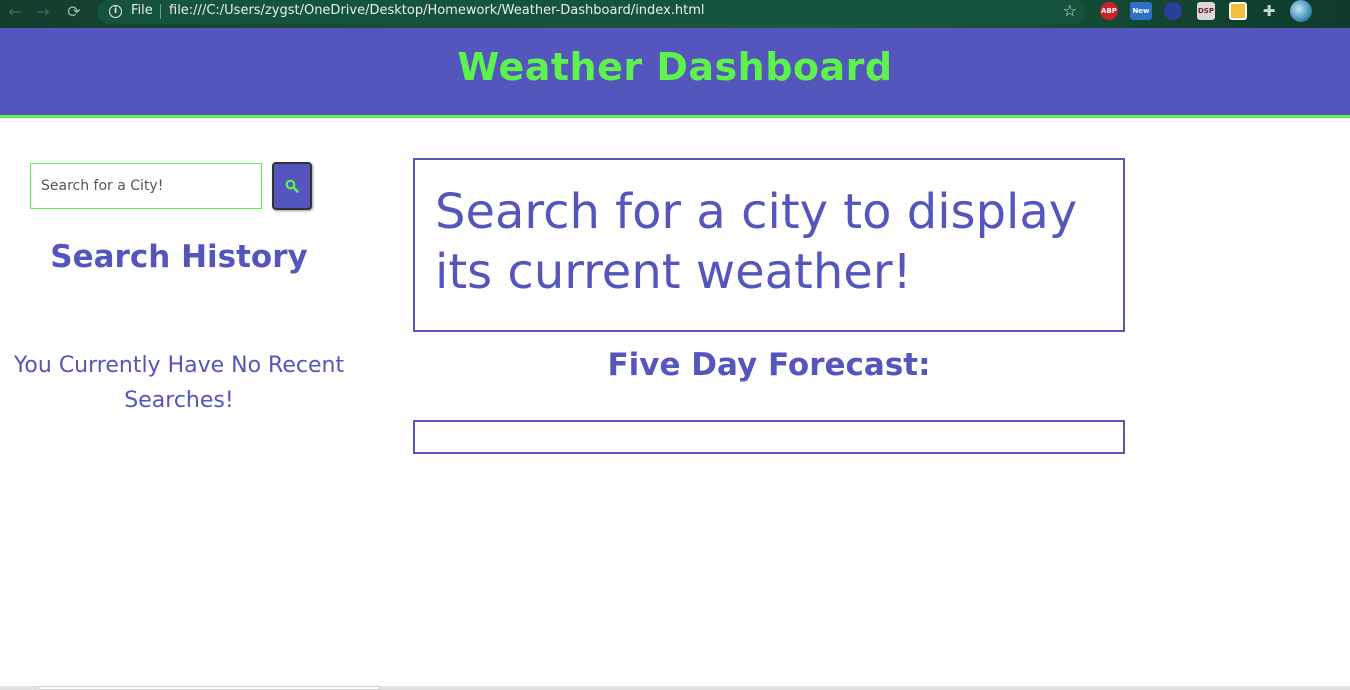 The width and height of the screenshot is (1350, 690). What do you see at coordinates (1269, 11) in the screenshot?
I see `puzzle-extension-icon: ✚` at bounding box center [1269, 11].